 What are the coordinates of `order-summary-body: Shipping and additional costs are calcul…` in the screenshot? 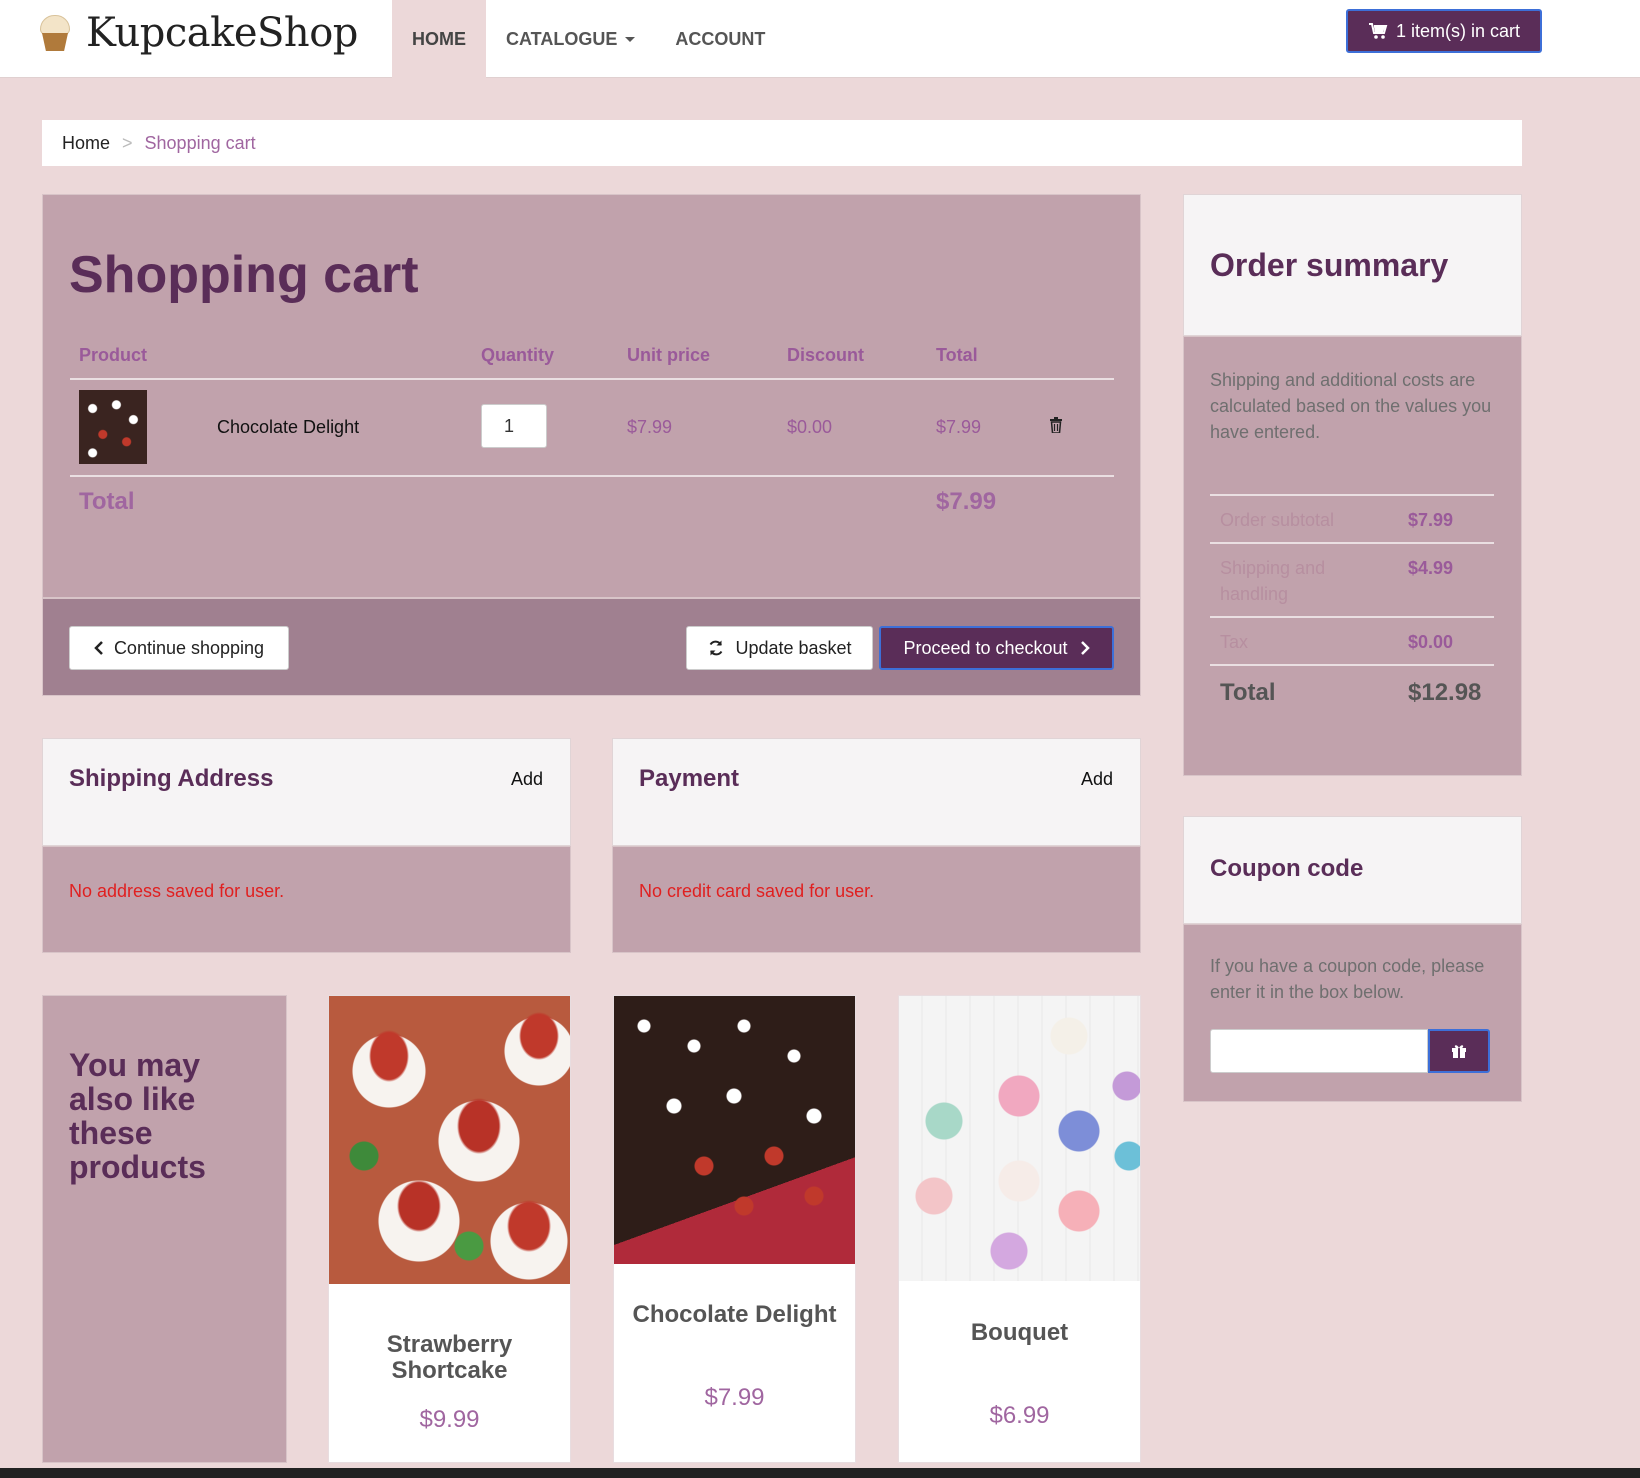 It's located at (1352, 556).